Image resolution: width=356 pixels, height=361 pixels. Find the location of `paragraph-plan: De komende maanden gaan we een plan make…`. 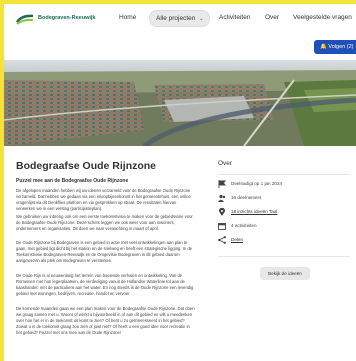

paragraph-plan: De komende maanden gaan we een plan make… is located at coordinates (105, 321).